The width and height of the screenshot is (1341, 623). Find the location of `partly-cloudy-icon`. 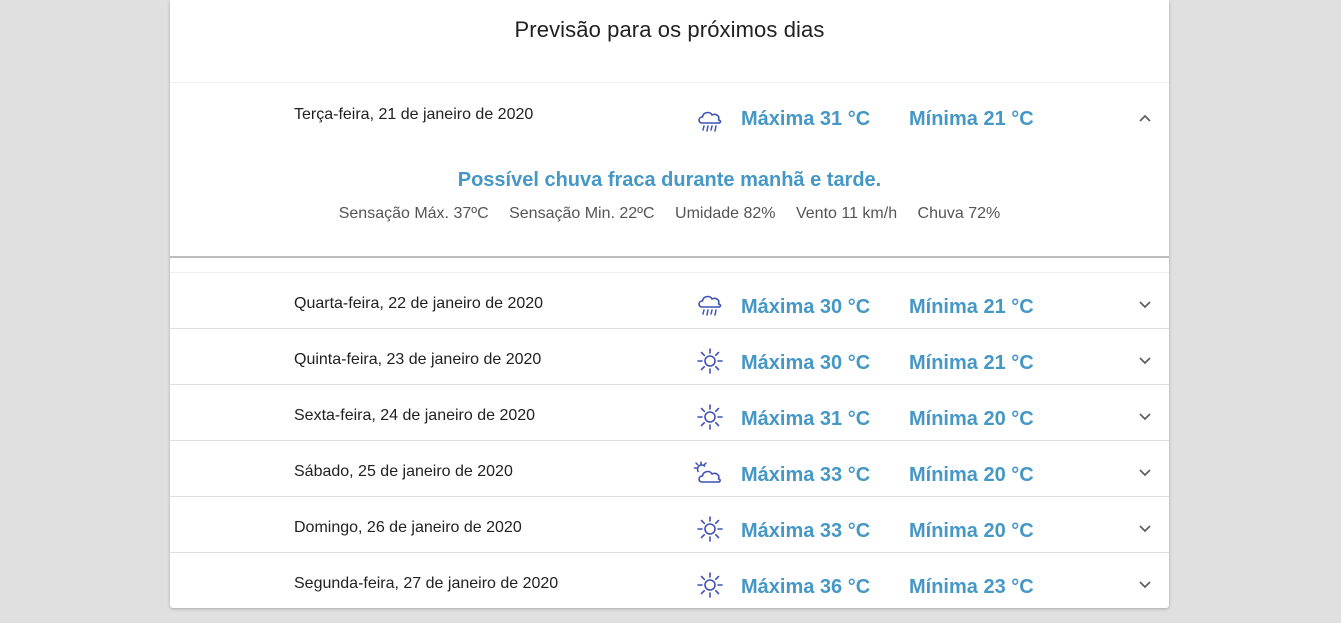

partly-cloudy-icon is located at coordinates (707, 472).